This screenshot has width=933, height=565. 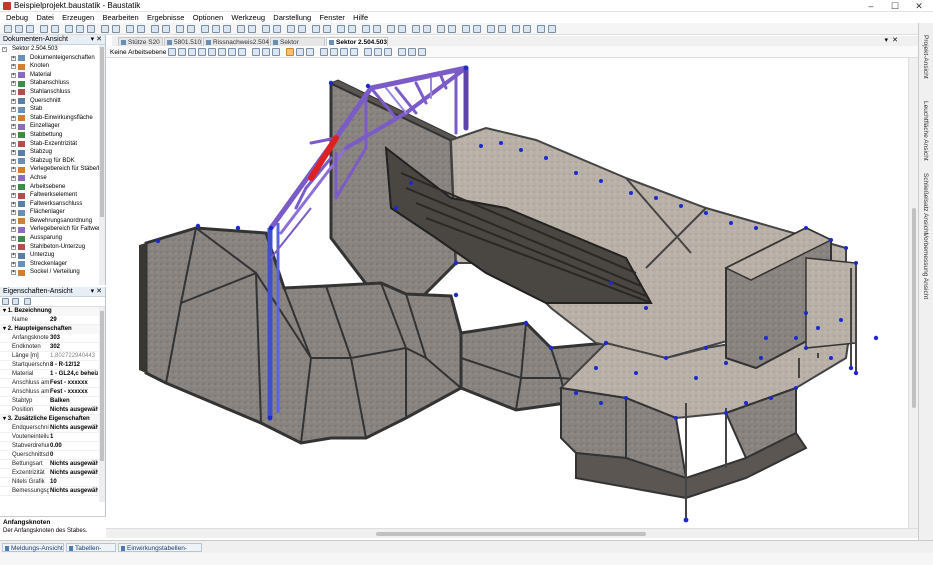 I want to click on zoom-in-icon, so click(x=182, y=52).